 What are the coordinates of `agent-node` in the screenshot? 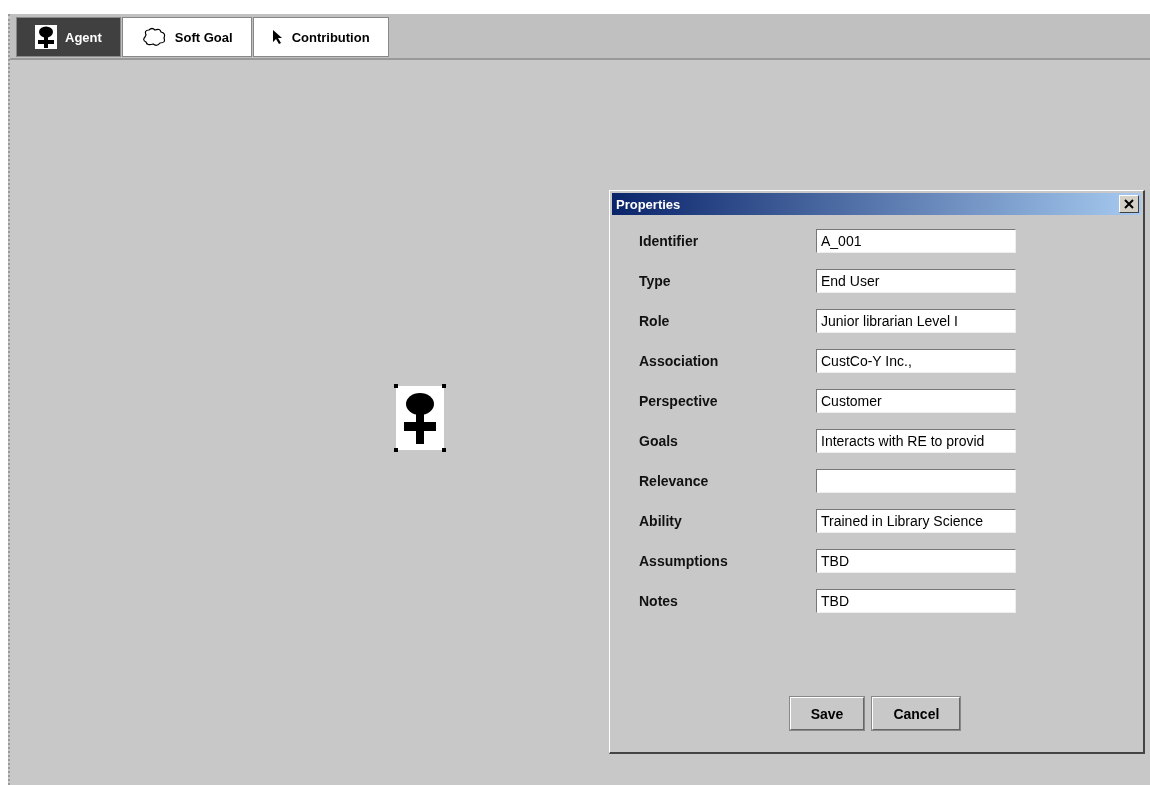 It's located at (420, 418).